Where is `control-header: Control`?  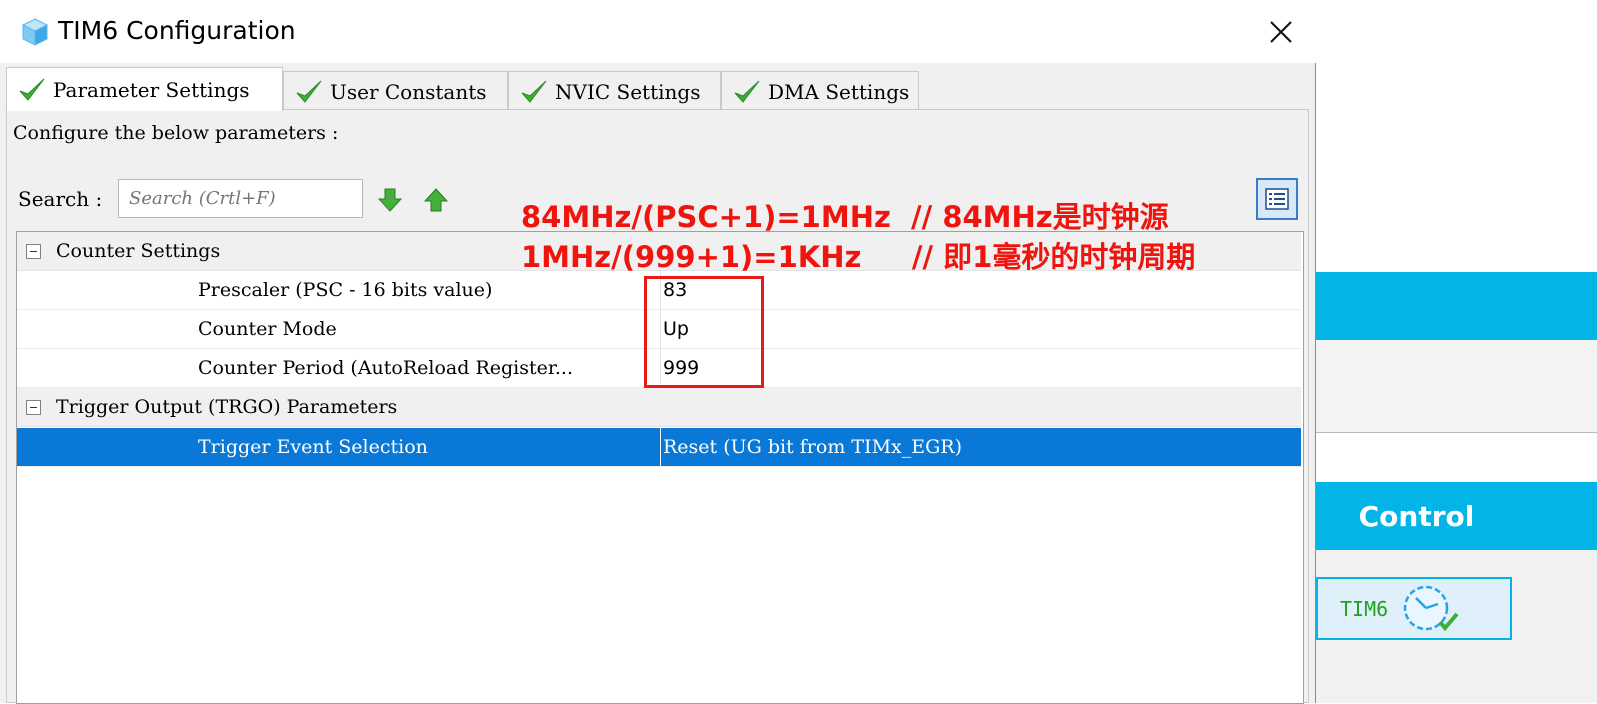 control-header: Control is located at coordinates (1456, 516).